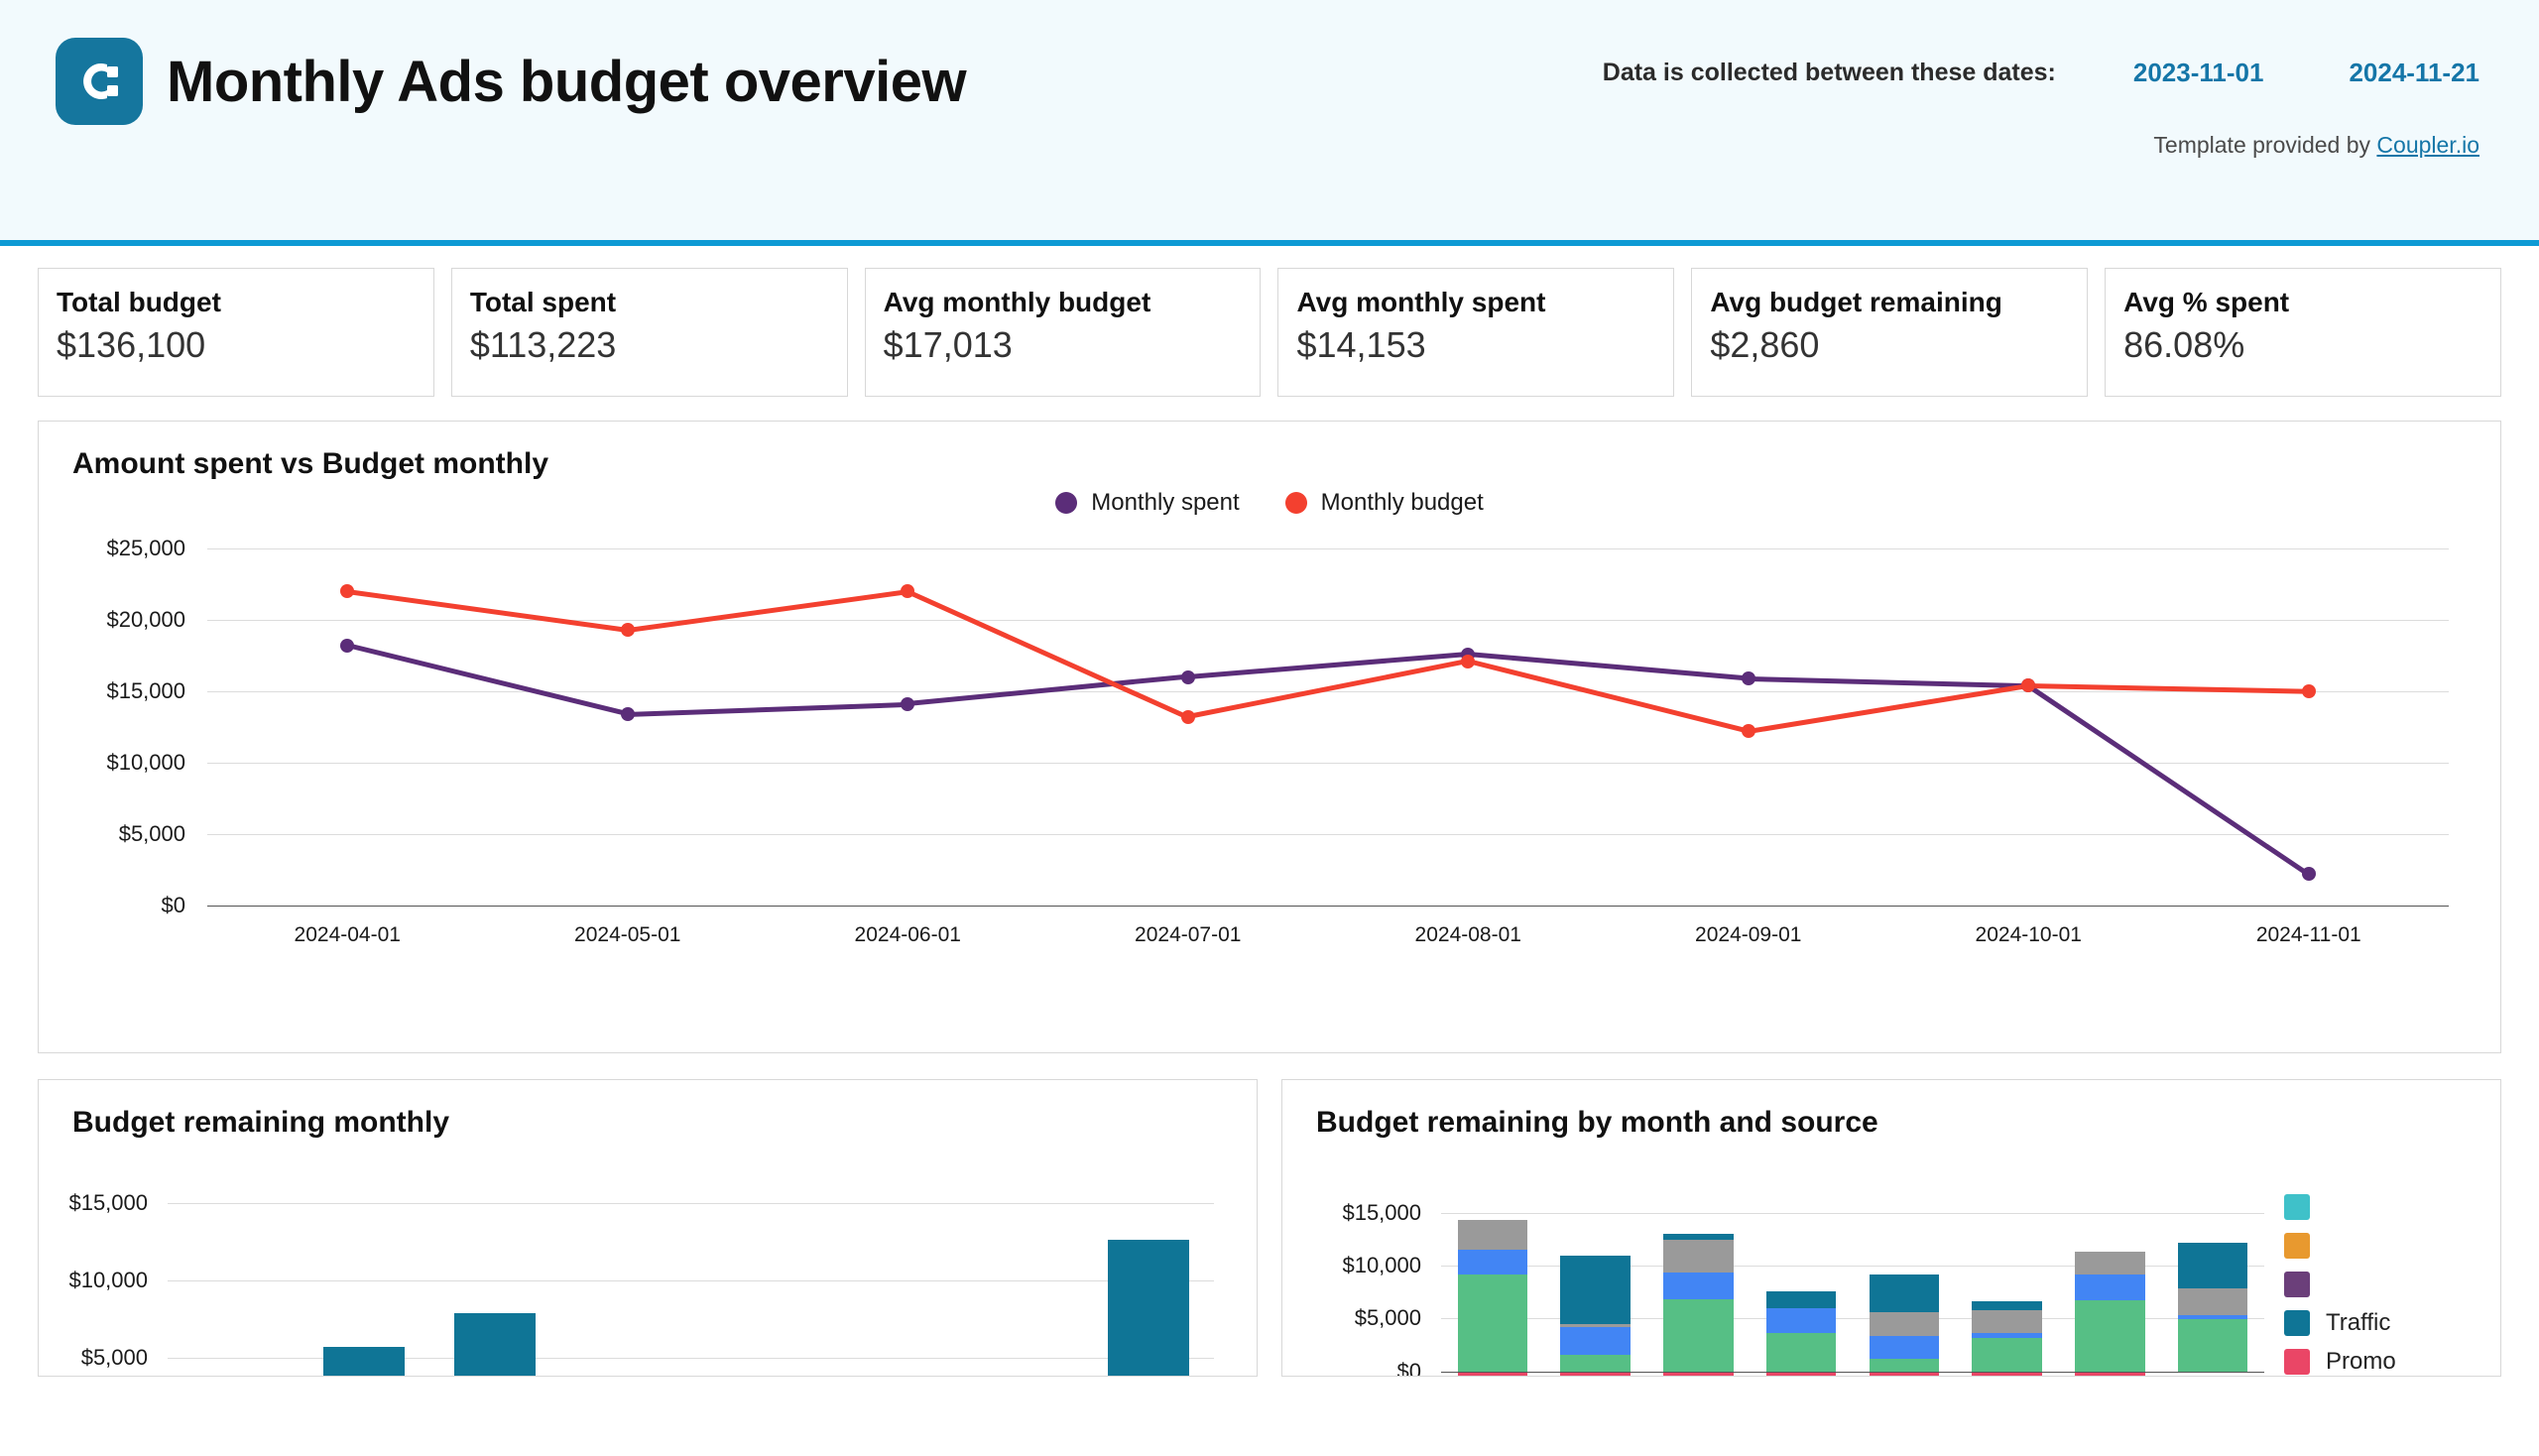  I want to click on y-axis-tick-label: $0, so click(1409, 1367).